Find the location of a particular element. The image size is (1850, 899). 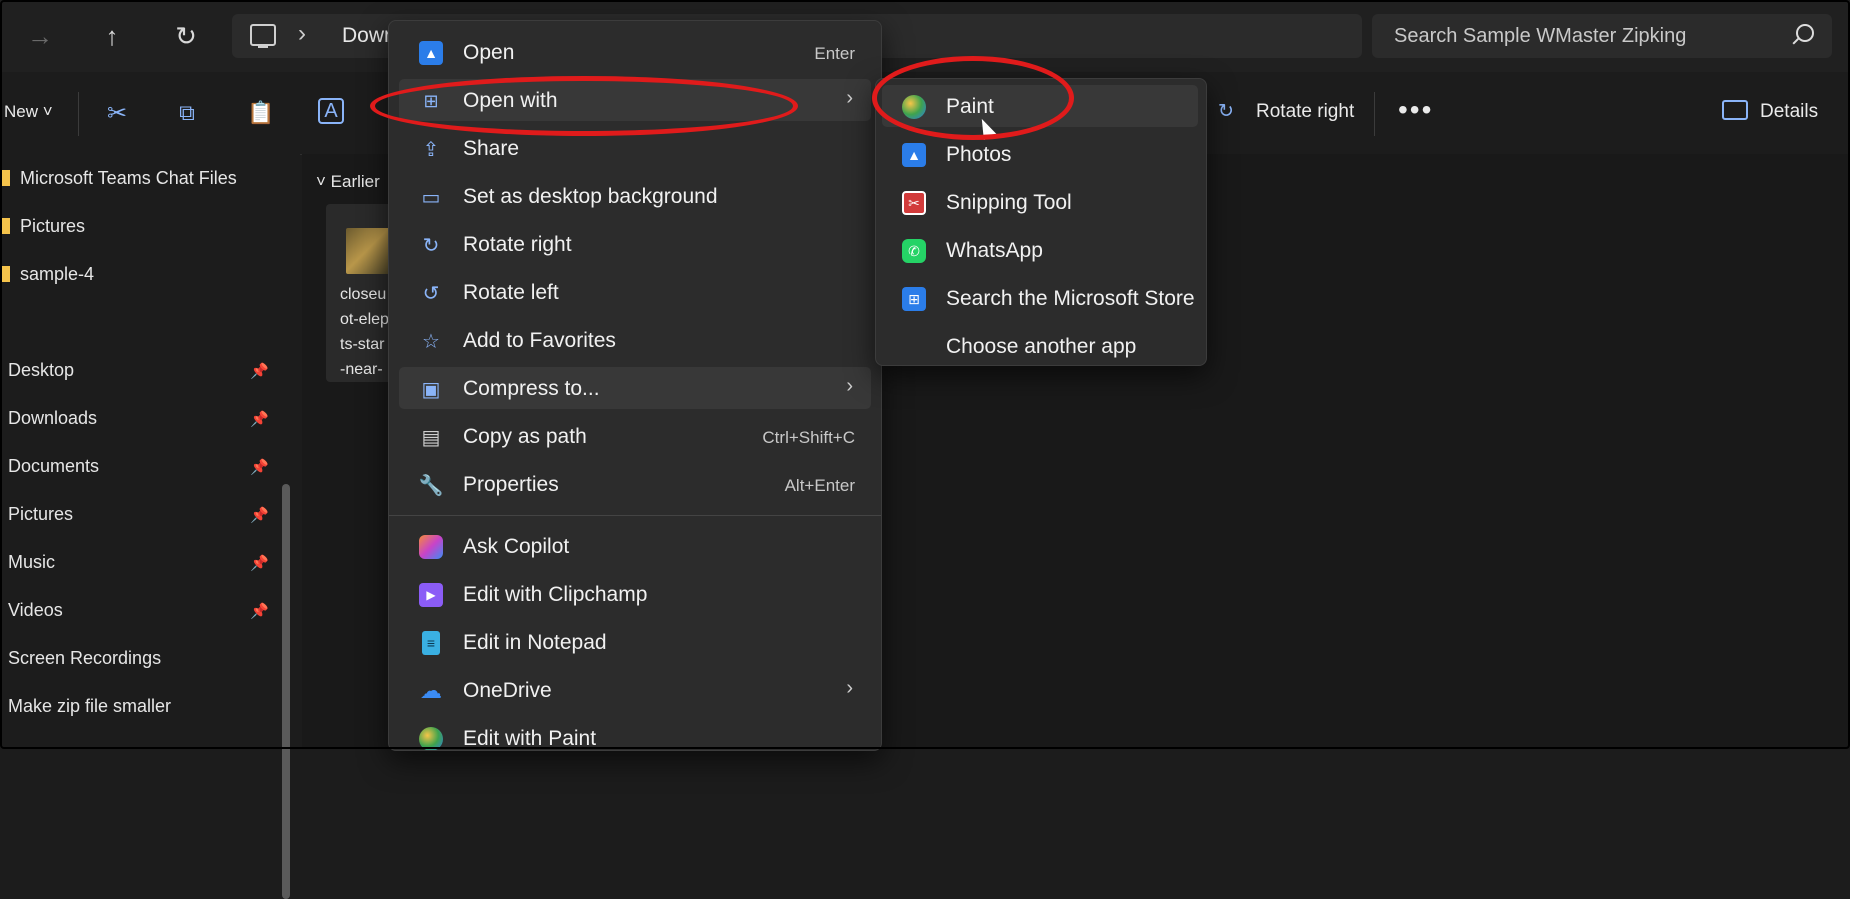

breadcrumb-downloads: Dowr is located at coordinates (366, 36).